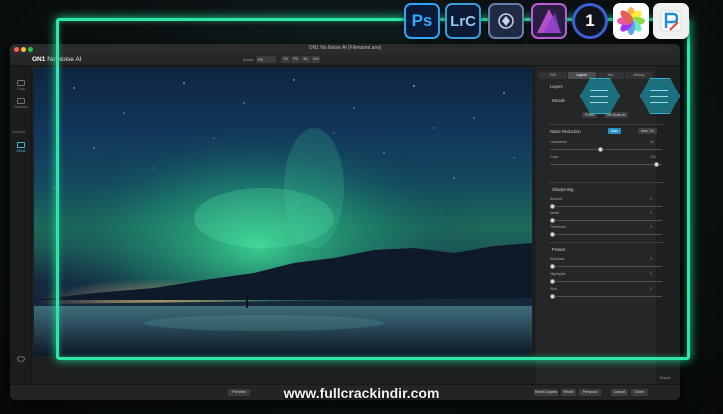 This screenshot has width=723, height=414. I want to click on window-title: ON1 No Noise AI (Filename.arw), so click(345, 48).